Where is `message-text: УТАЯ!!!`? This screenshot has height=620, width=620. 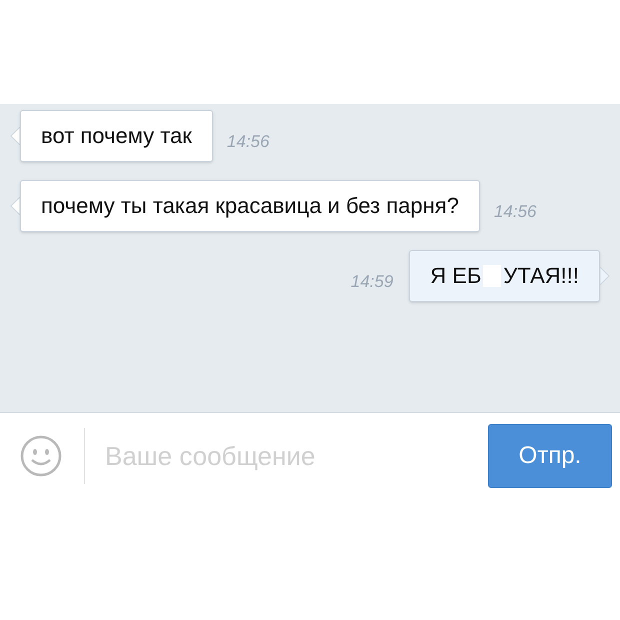
message-text: УТАЯ!!! is located at coordinates (541, 276).